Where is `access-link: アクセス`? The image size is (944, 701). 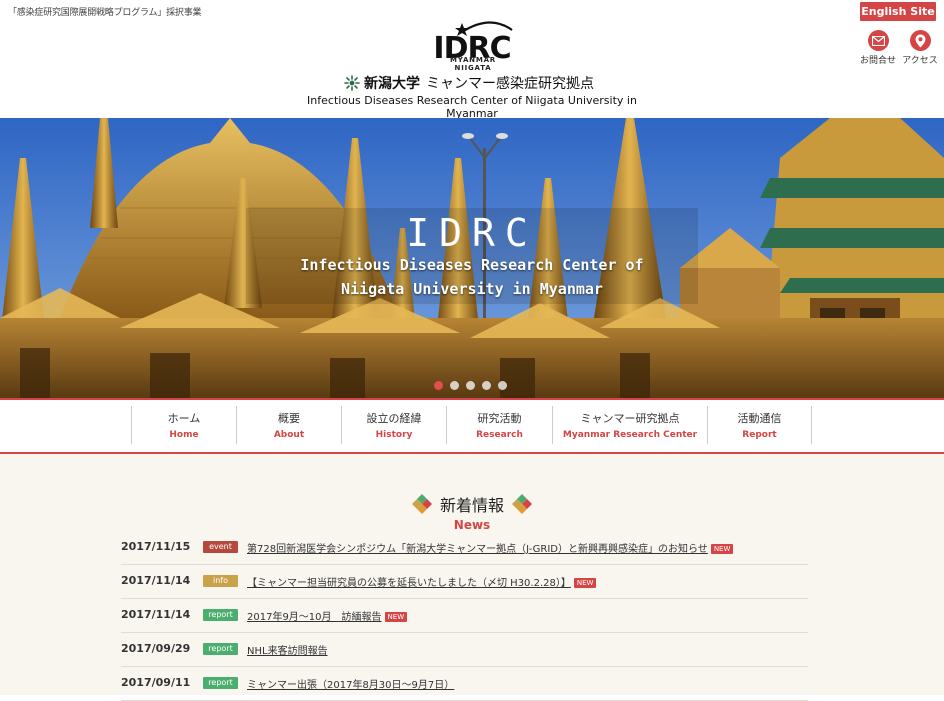
access-link: アクセス is located at coordinates (920, 48).